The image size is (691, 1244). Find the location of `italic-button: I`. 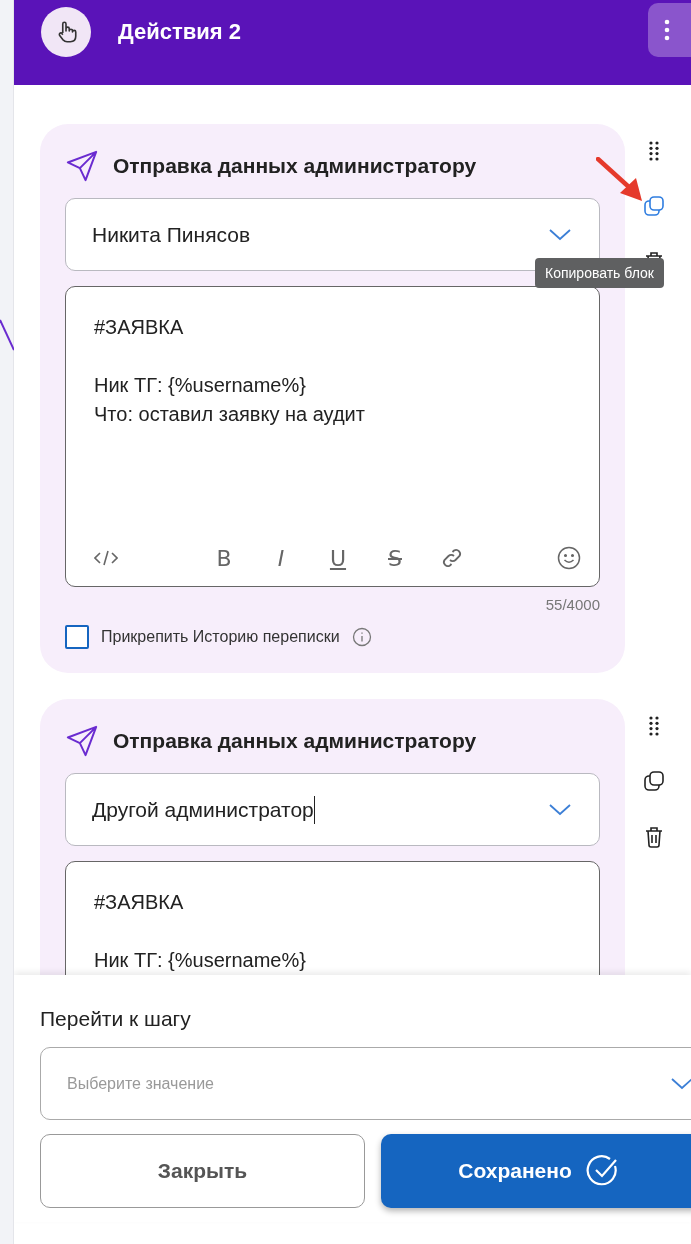

italic-button: I is located at coordinates (281, 558).